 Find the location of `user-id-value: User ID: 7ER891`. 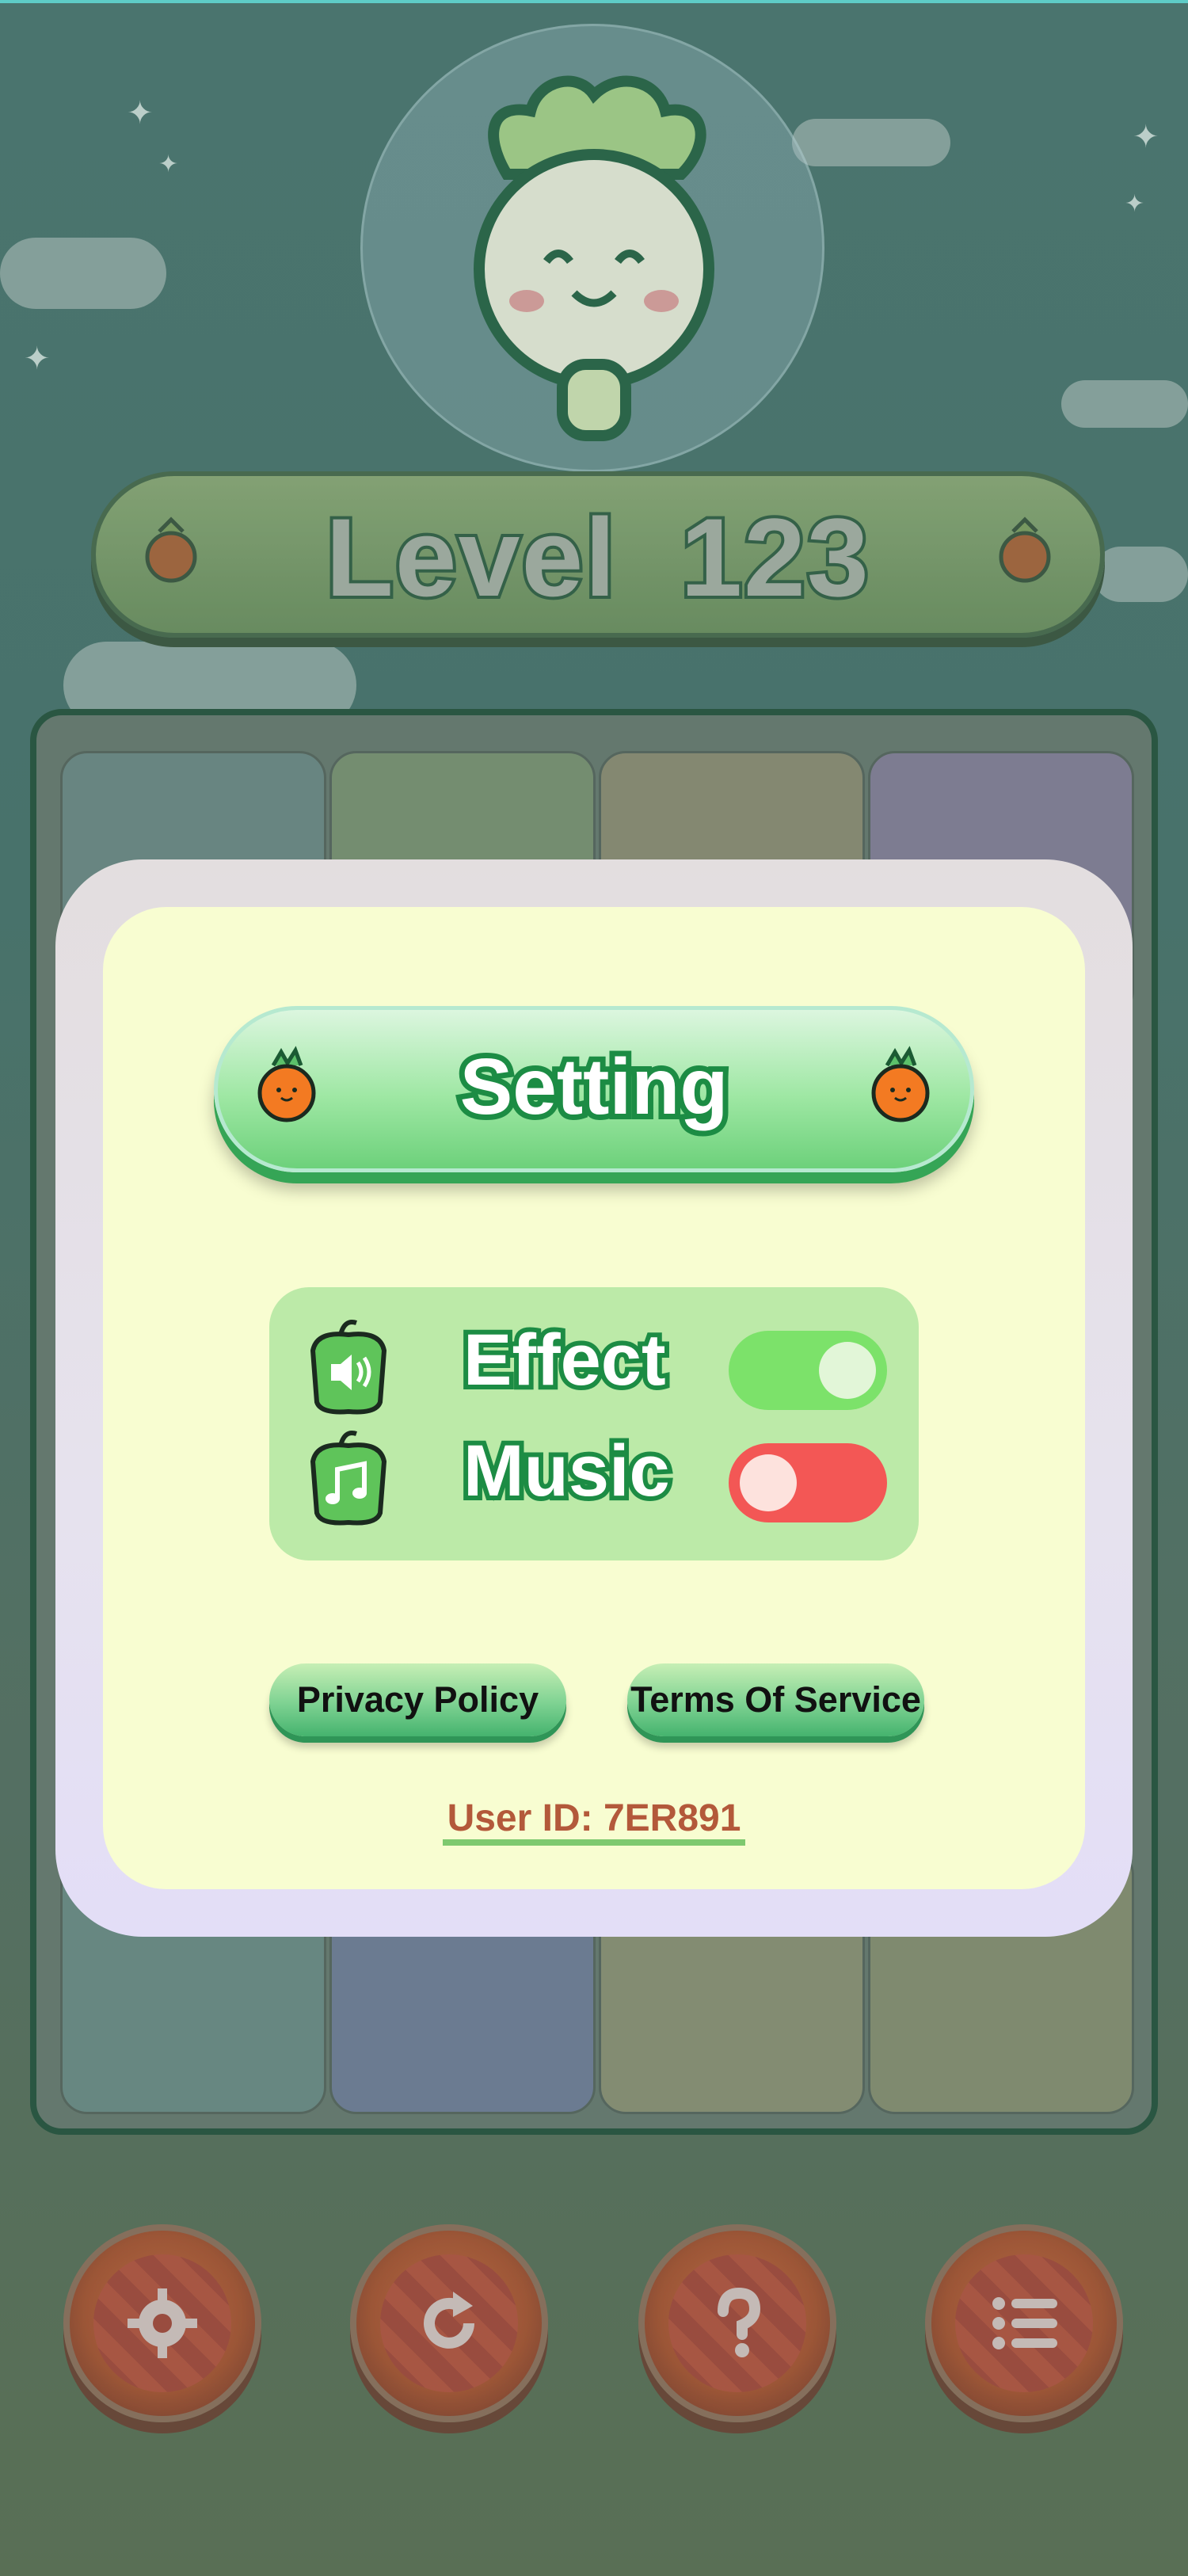

user-id-value: User ID: 7ER891 is located at coordinates (594, 1822).